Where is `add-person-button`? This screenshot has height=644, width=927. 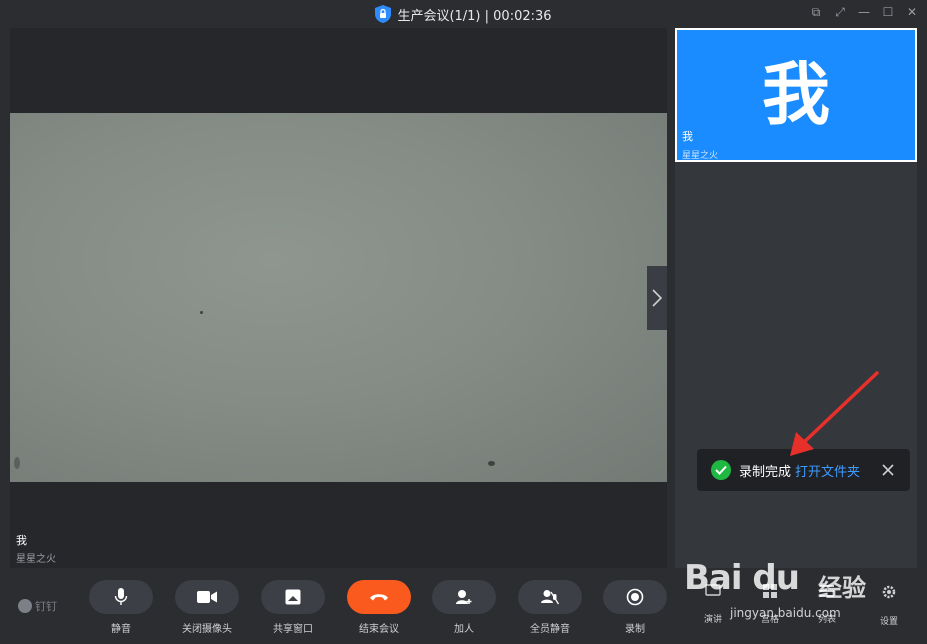 add-person-button is located at coordinates (464, 597).